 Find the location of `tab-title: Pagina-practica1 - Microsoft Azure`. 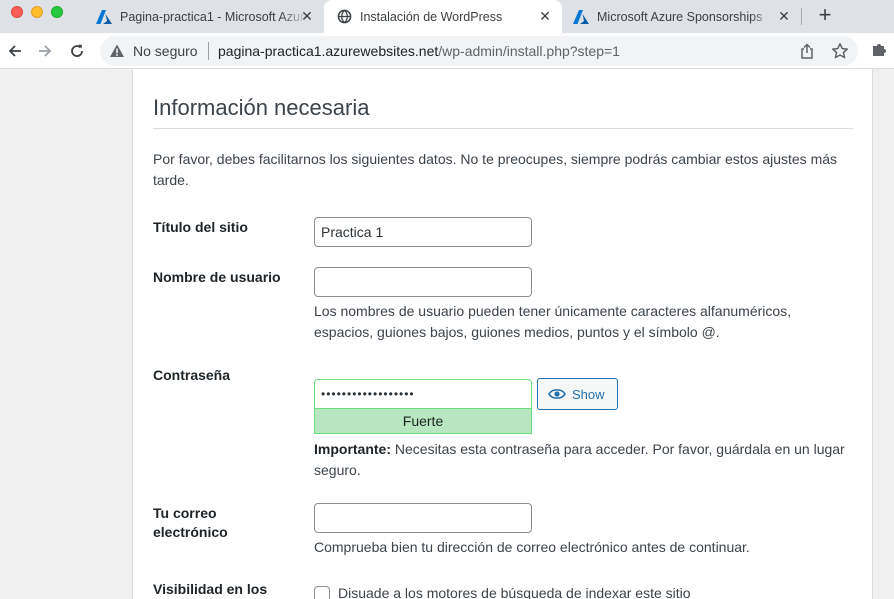

tab-title: Pagina-practica1 - Microsoft Azure is located at coordinates (214, 16).